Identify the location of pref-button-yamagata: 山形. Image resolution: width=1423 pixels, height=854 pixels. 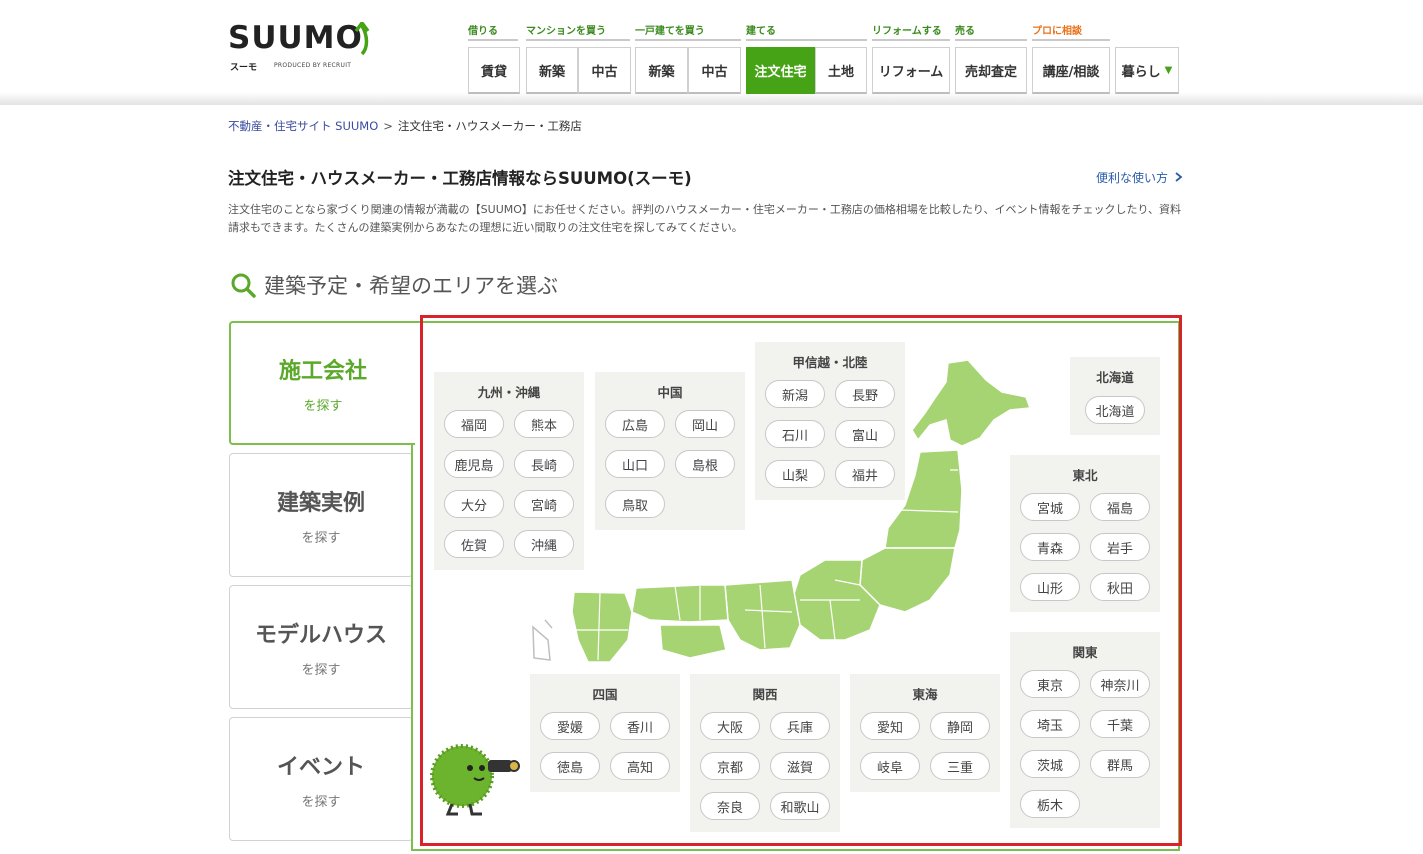
(1050, 587).